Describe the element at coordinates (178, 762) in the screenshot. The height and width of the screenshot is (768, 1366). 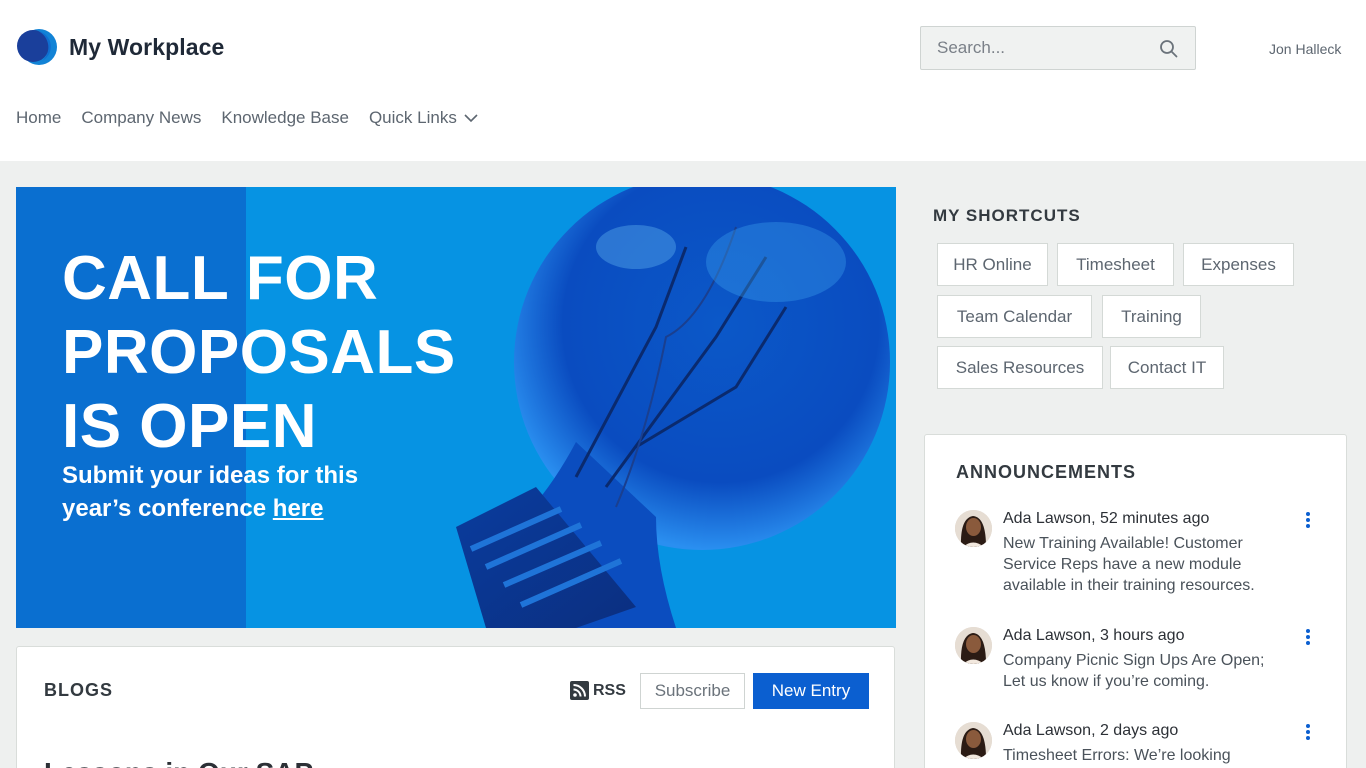
I see `blog-entry-title: Lessons in Our SAP` at that location.